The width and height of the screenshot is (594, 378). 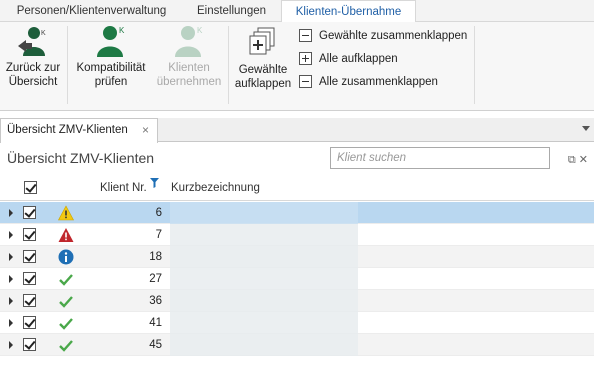 What do you see at coordinates (66, 235) in the screenshot?
I see `error-icon` at bounding box center [66, 235].